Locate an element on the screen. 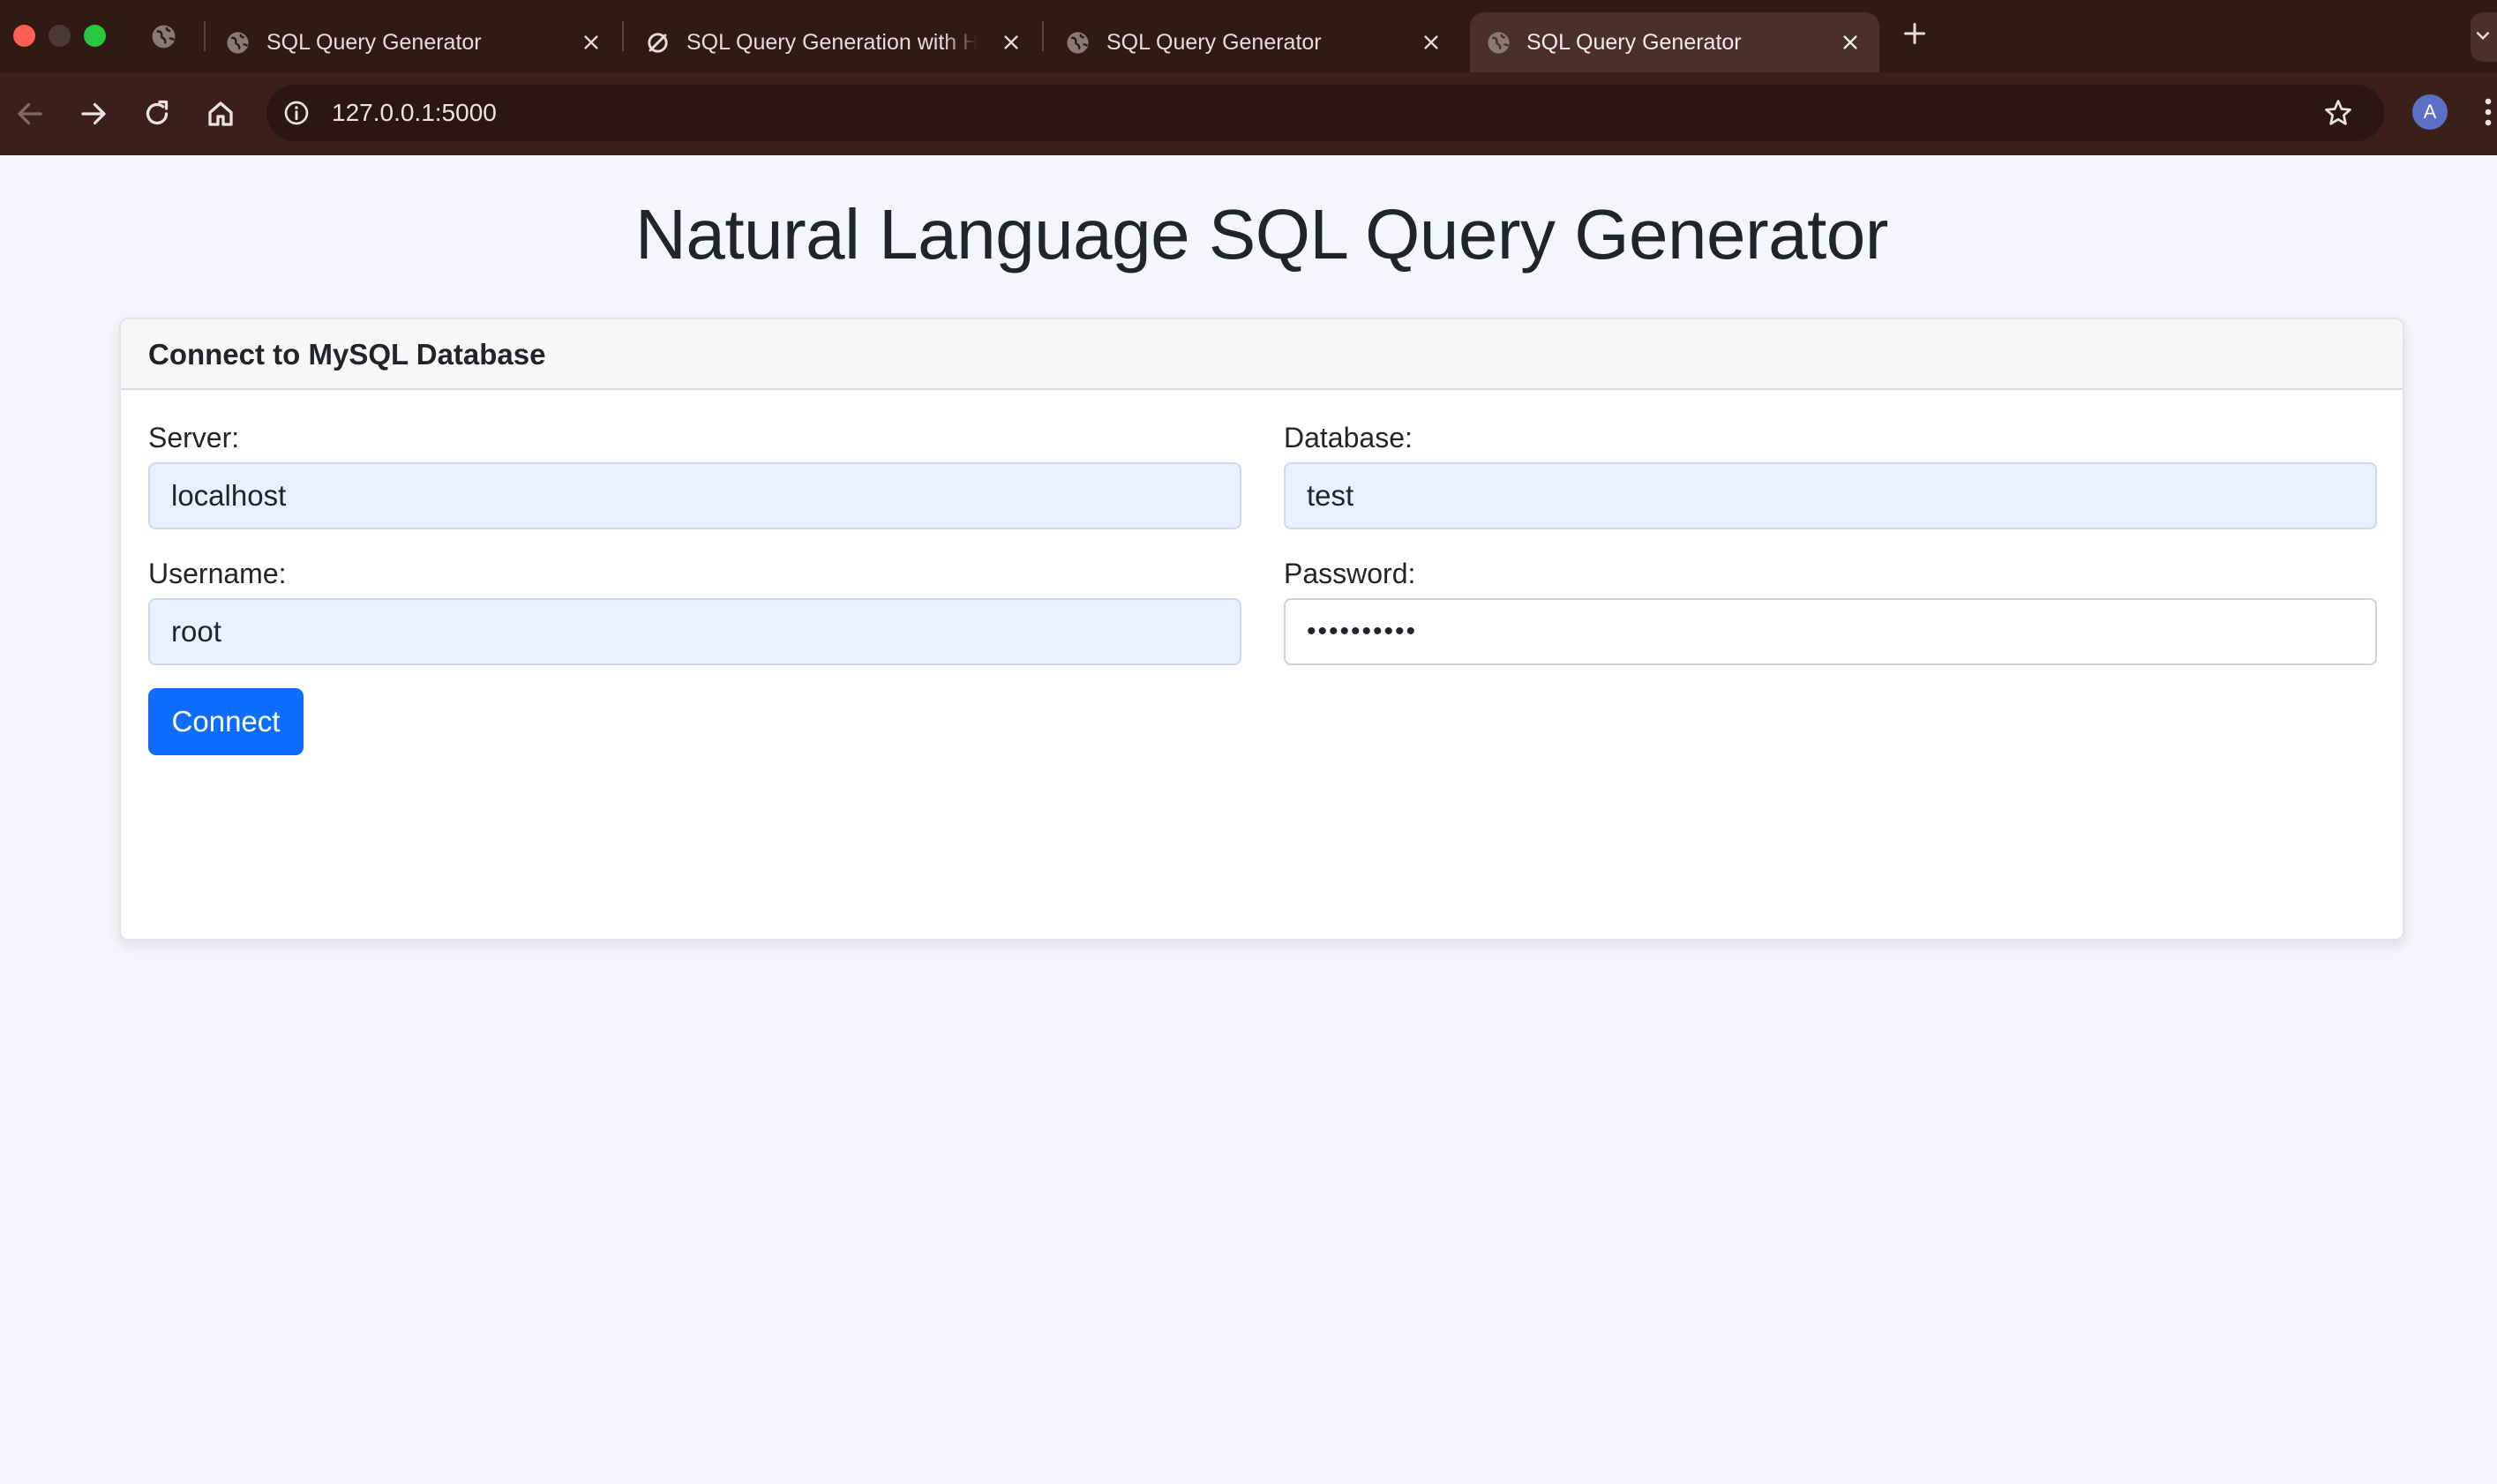 The height and width of the screenshot is (1484, 2497). forward-arrow-icon is located at coordinates (93, 114).